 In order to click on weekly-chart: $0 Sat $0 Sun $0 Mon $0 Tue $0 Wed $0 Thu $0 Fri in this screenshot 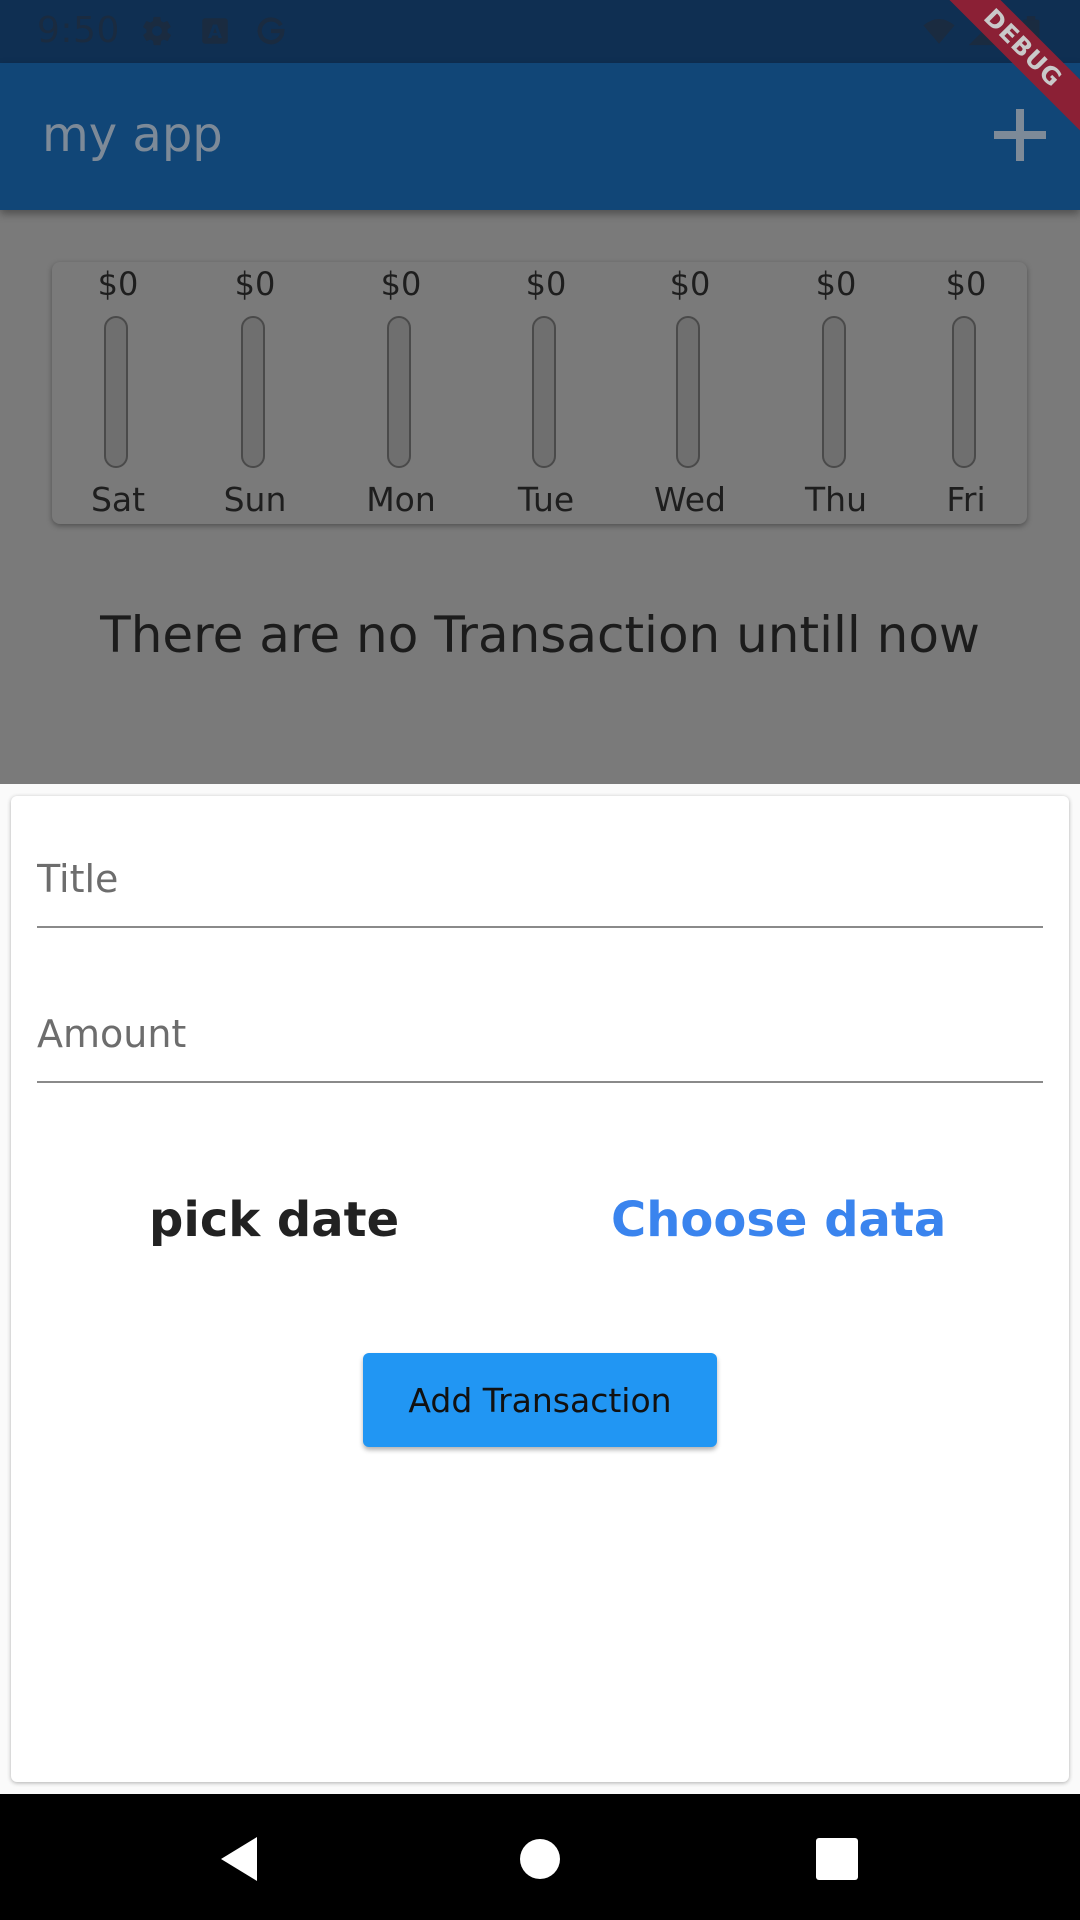, I will do `click(539, 393)`.